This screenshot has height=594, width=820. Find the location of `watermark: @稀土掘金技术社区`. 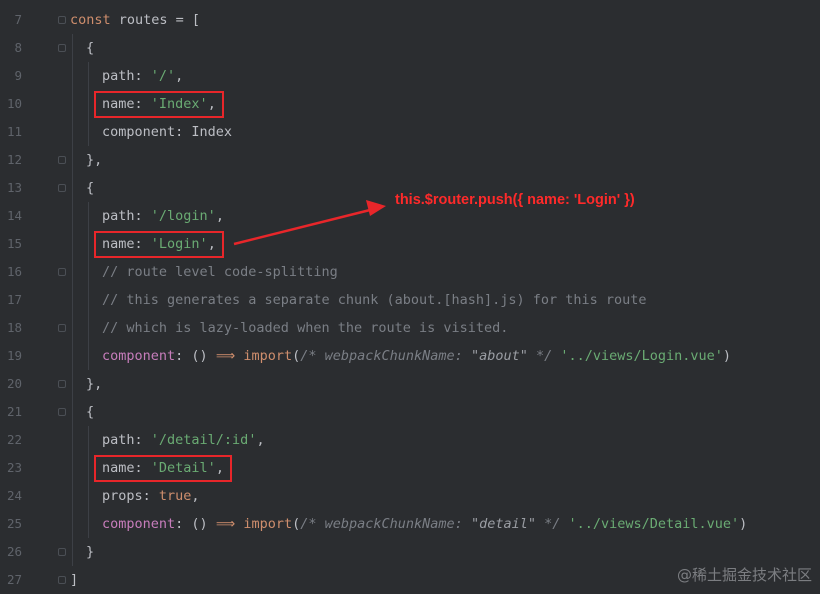

watermark: @稀土掘金技术社区 is located at coordinates (744, 575).